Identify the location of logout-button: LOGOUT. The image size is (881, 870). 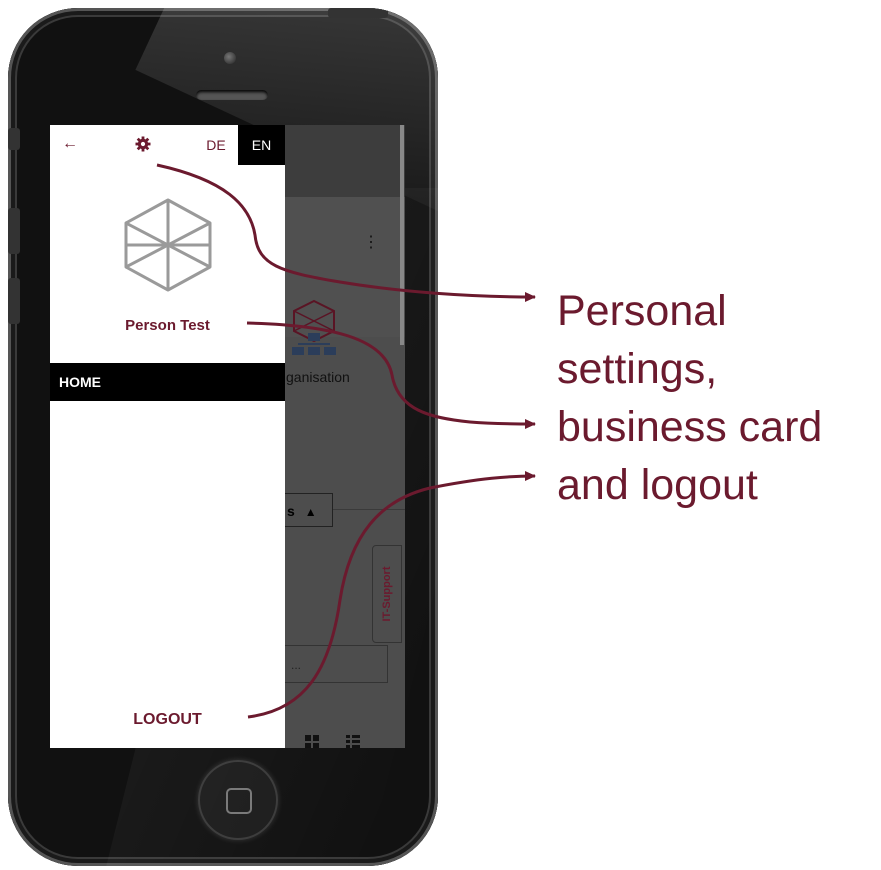
(168, 720).